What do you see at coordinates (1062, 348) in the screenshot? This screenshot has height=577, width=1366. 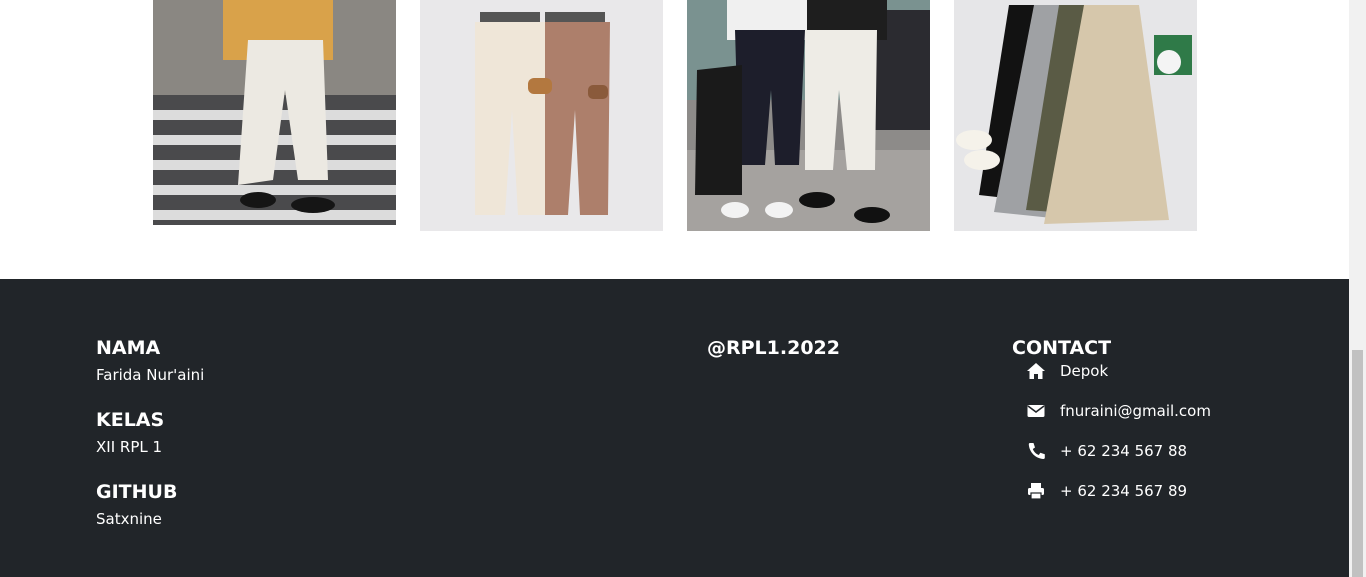 I see `contact-heading: CONTACT` at bounding box center [1062, 348].